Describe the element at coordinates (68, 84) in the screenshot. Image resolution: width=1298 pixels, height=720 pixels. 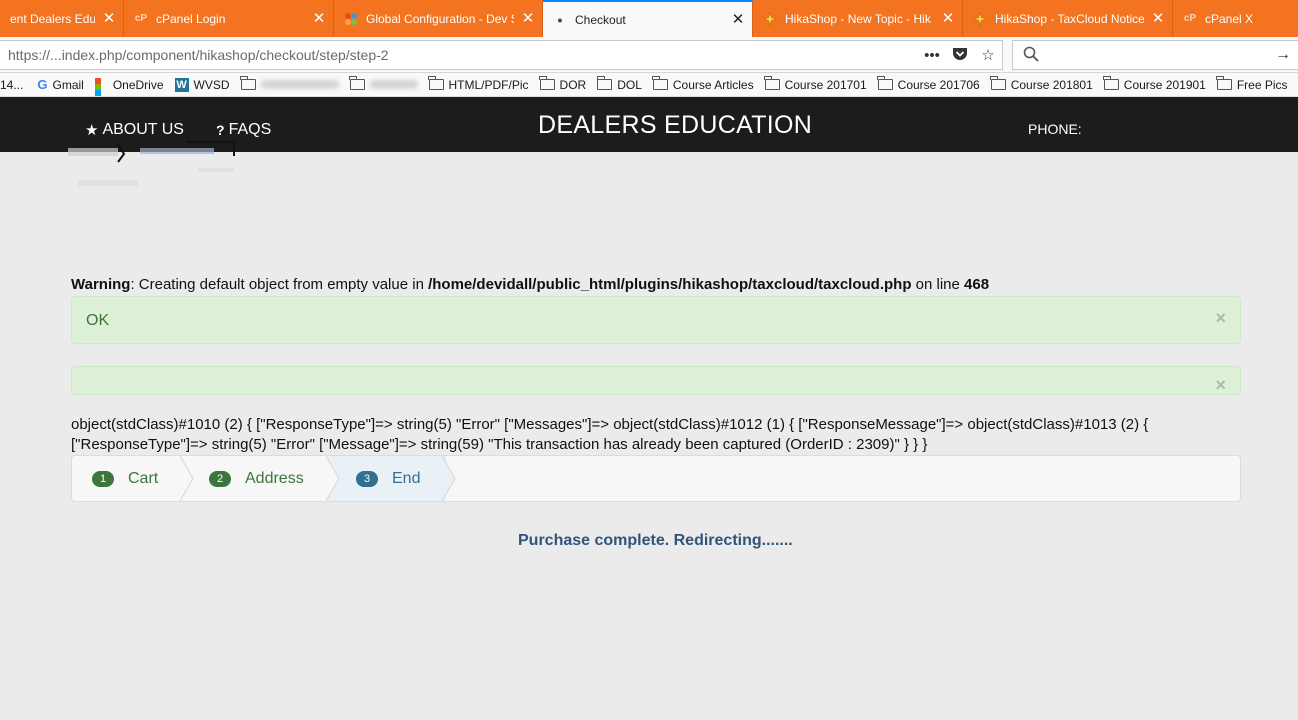
I see `bookmark-label: Gmail` at that location.